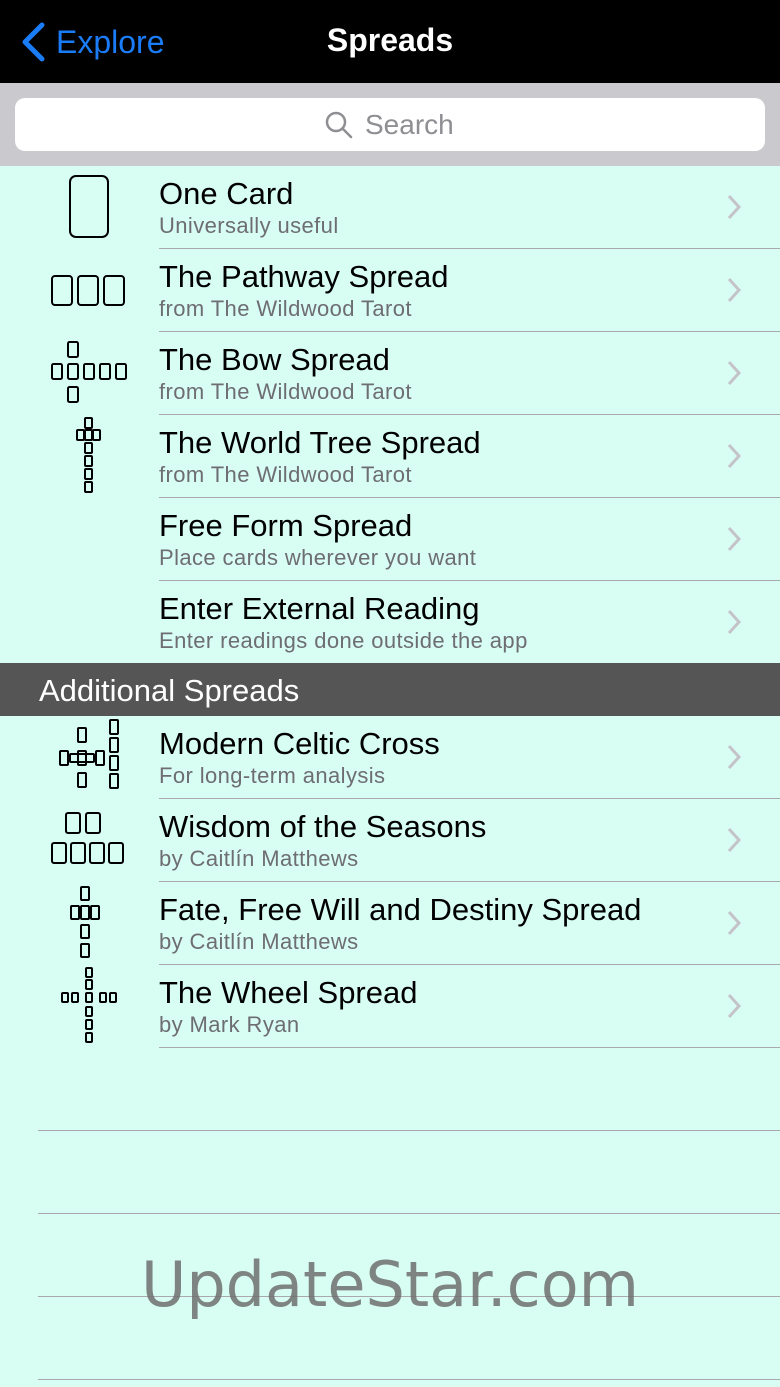  Describe the element at coordinates (320, 442) in the screenshot. I see `spread-title: The World Tree Spread` at that location.